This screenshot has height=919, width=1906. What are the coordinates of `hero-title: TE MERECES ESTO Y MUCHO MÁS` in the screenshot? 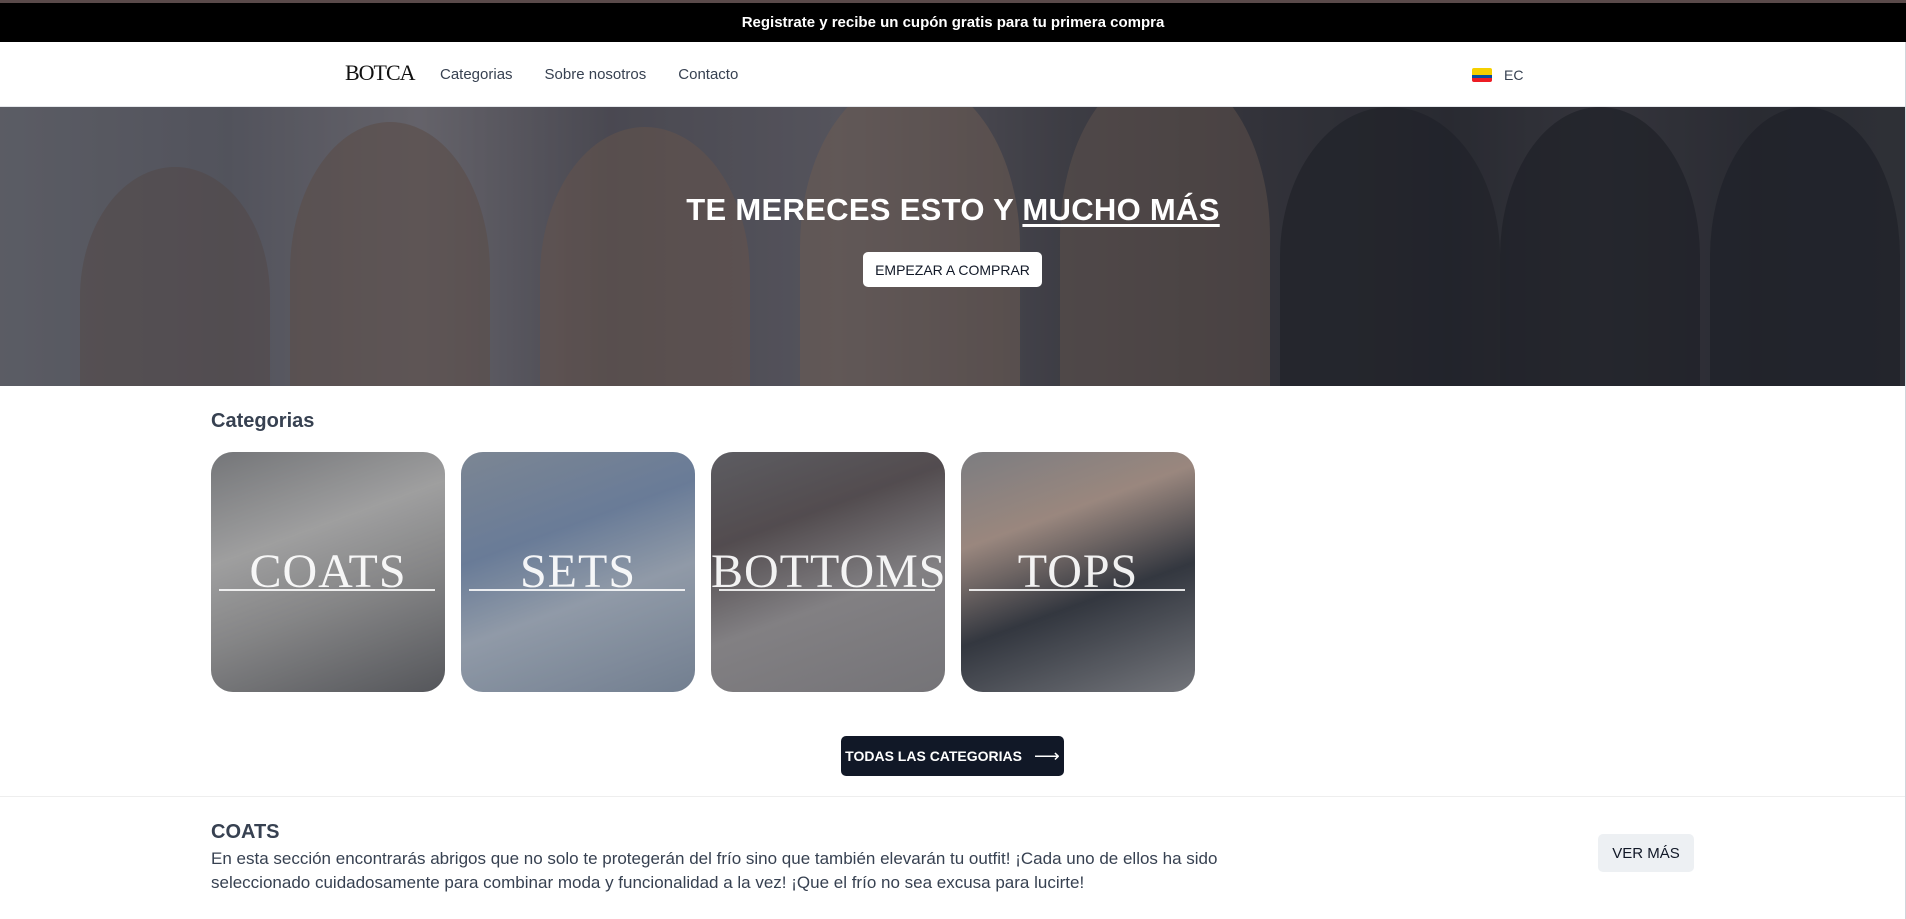 It's located at (953, 209).